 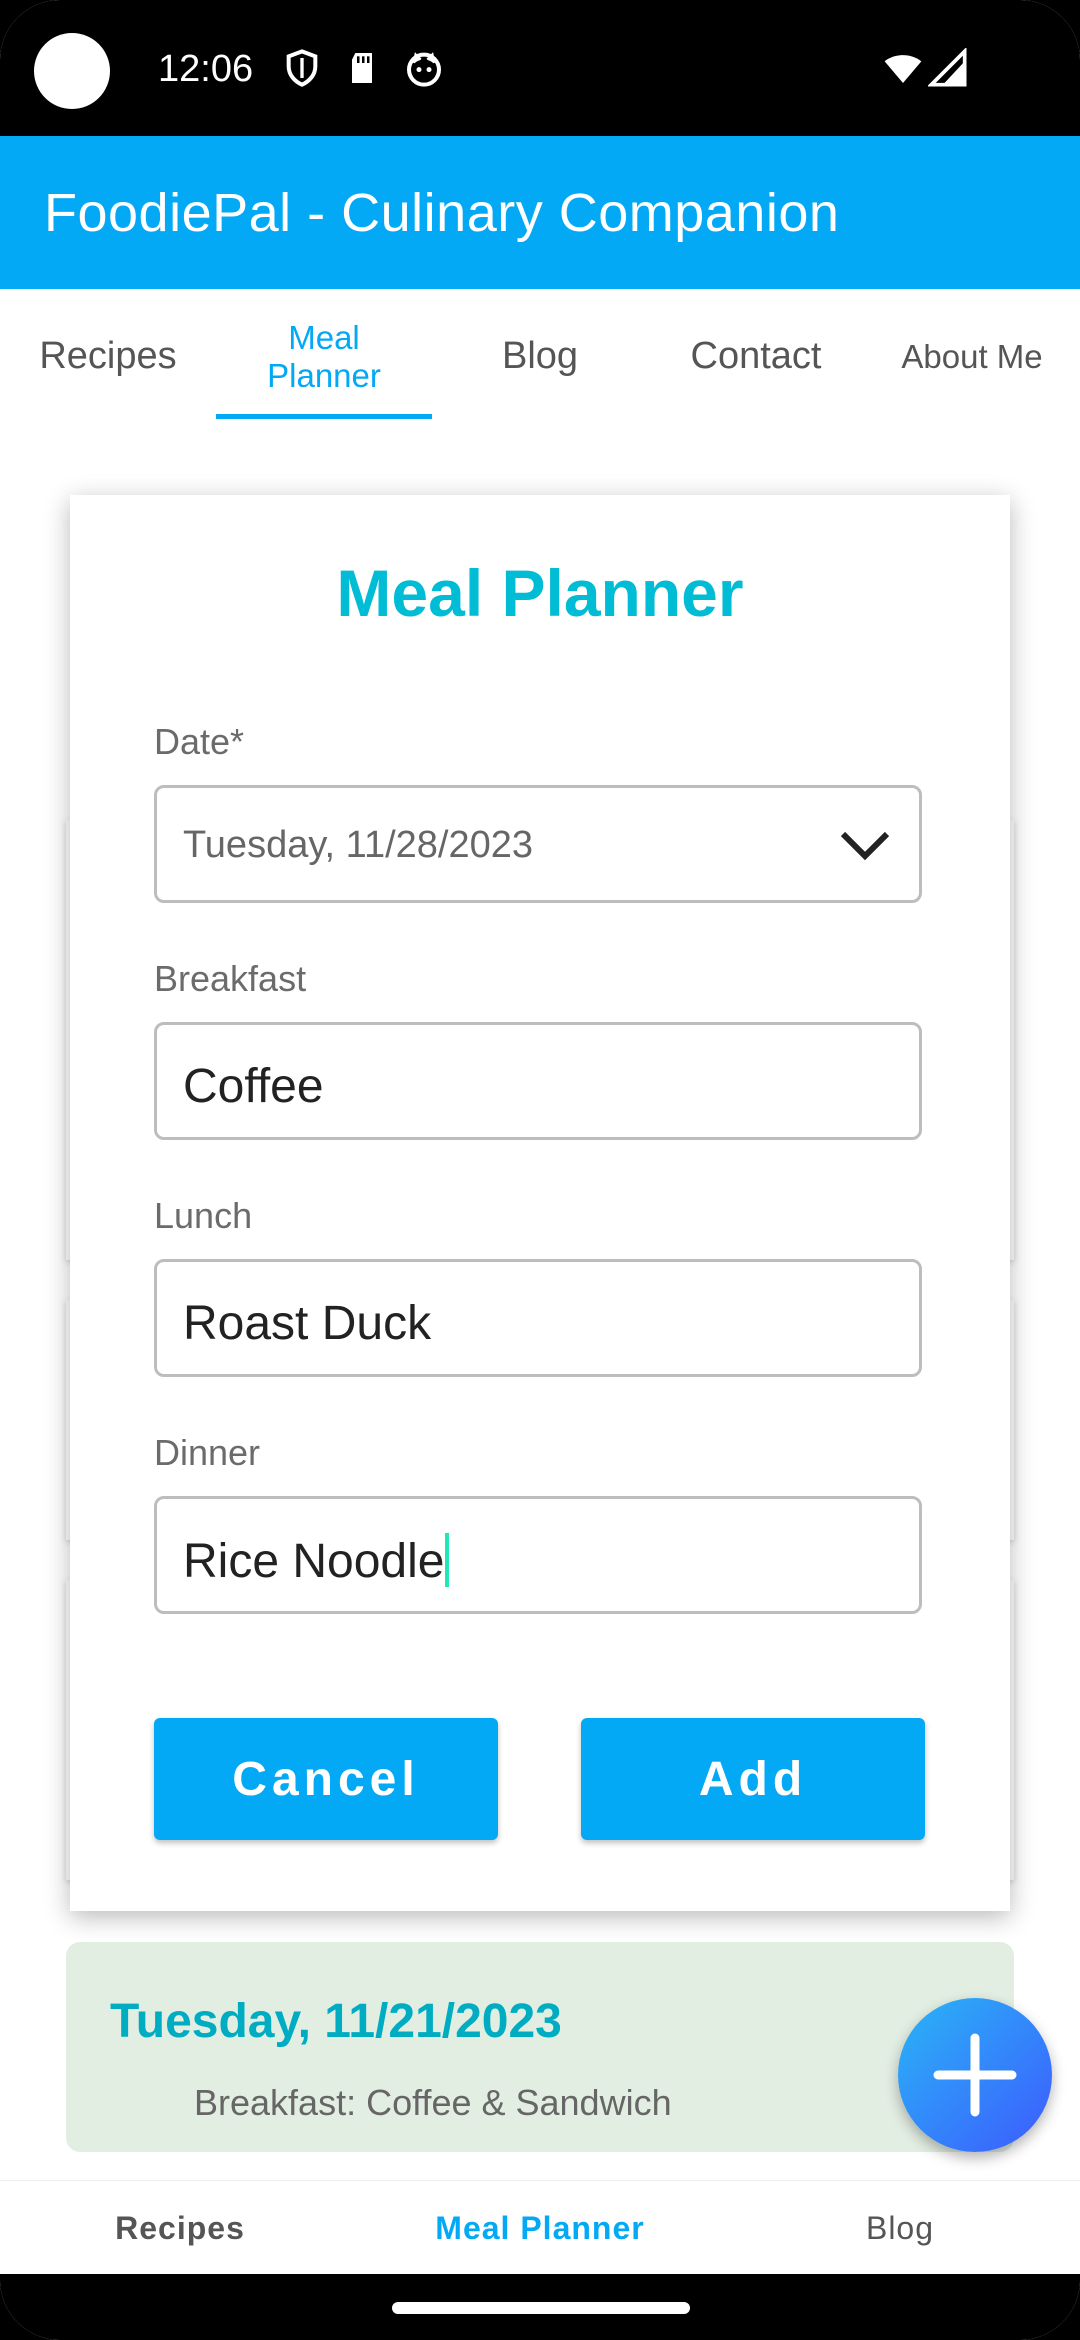 I want to click on cancel-button: Cancel, so click(x=326, y=1779).